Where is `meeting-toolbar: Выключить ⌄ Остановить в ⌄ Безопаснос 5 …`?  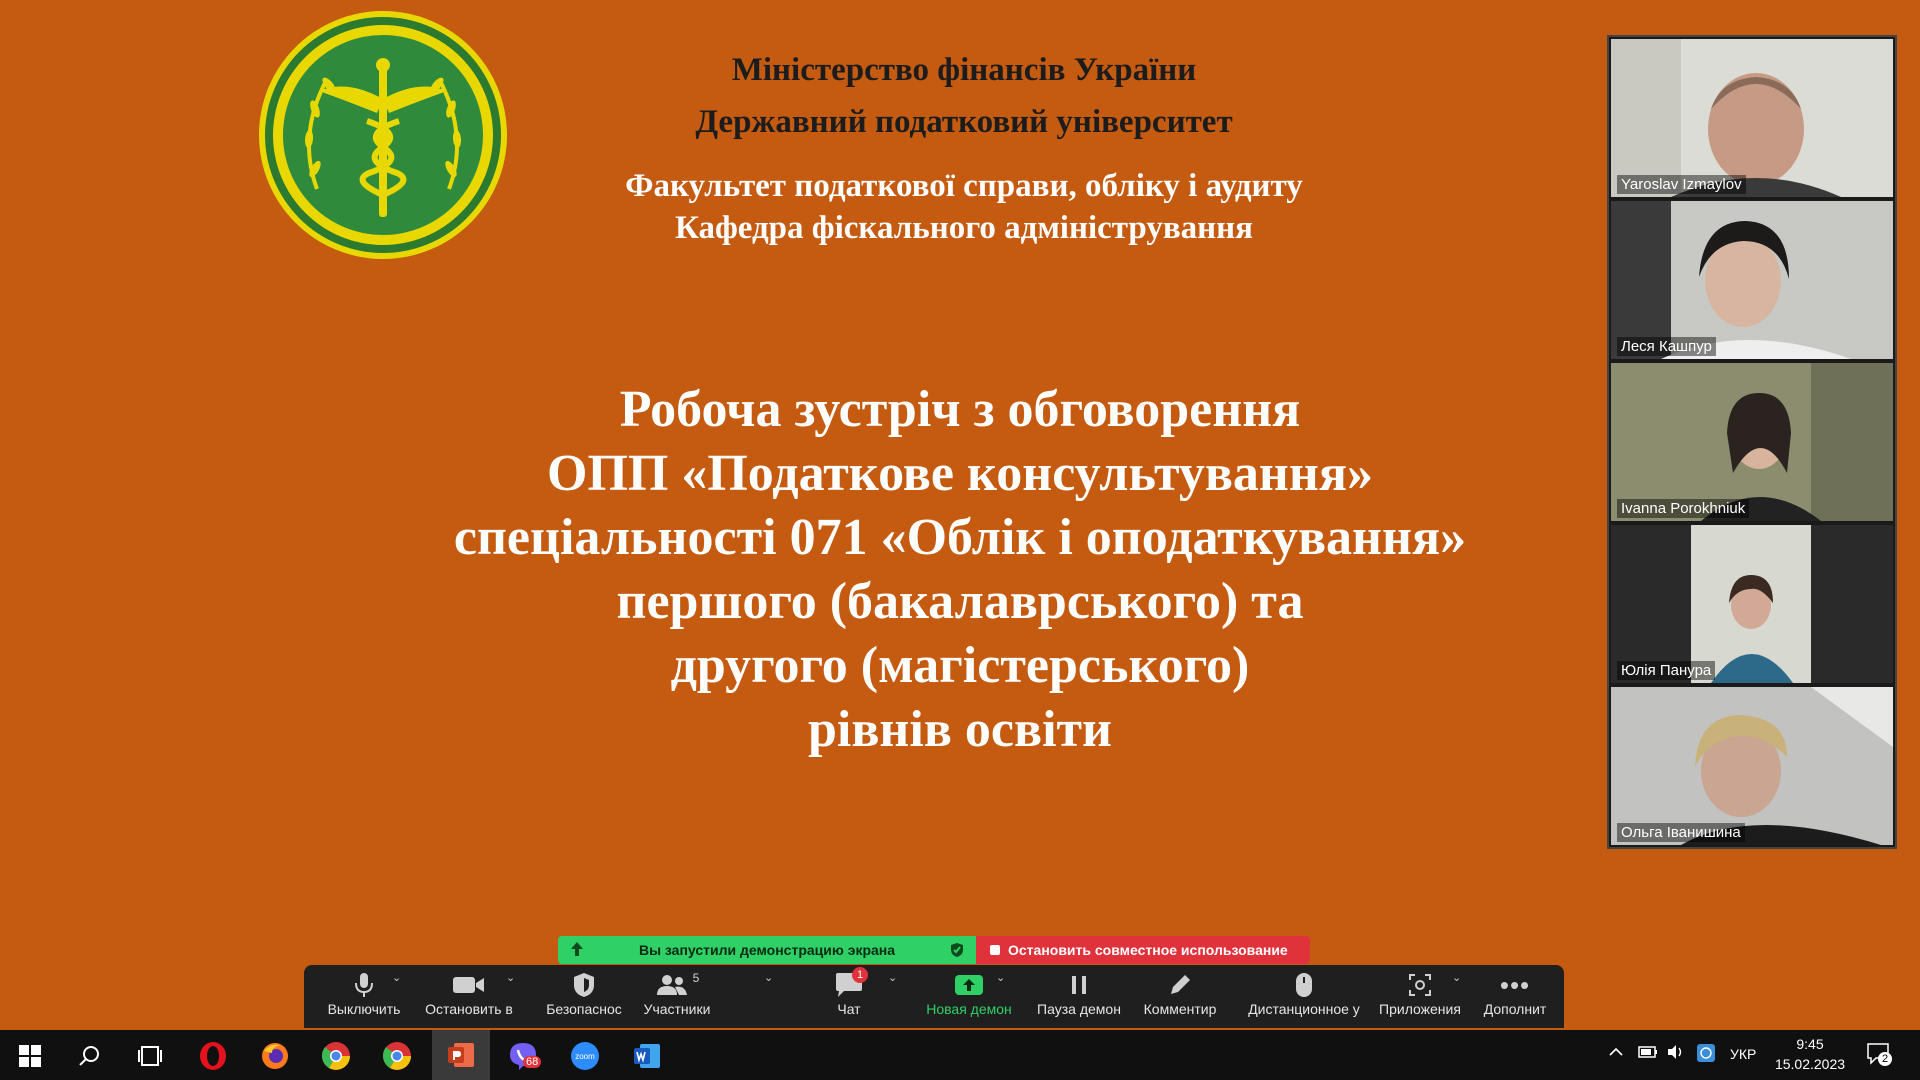 meeting-toolbar: Выключить ⌄ Остановить в ⌄ Безопаснос 5 … is located at coordinates (934, 996).